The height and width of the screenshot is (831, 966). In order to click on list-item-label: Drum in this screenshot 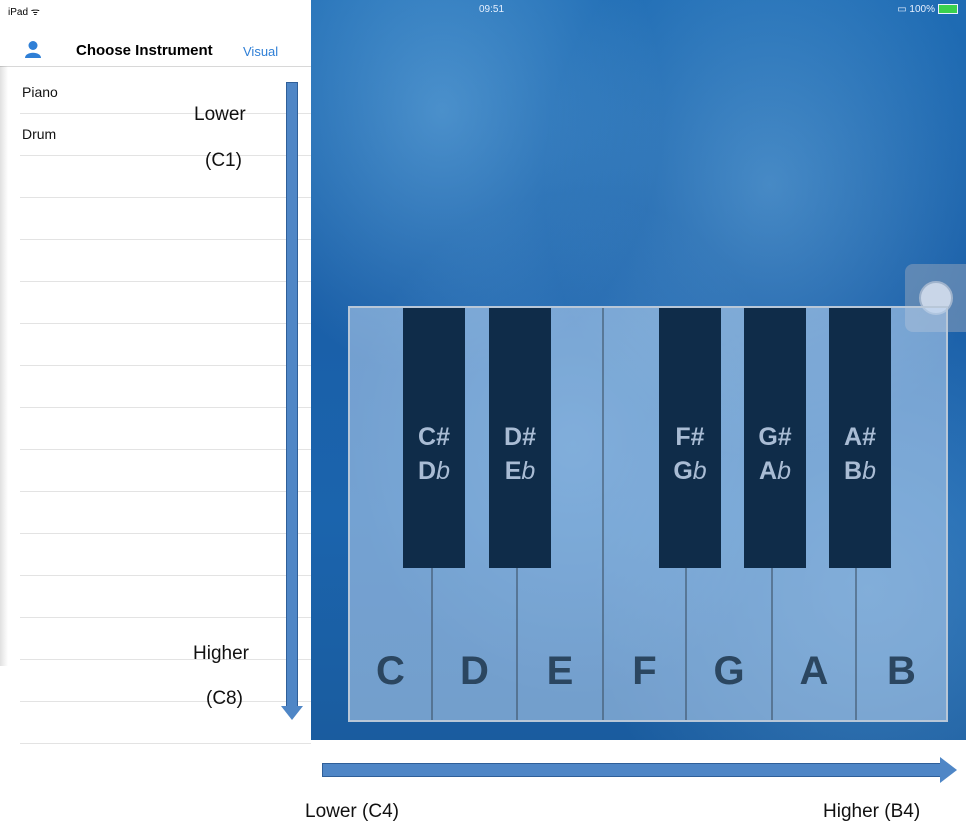, I will do `click(39, 134)`.